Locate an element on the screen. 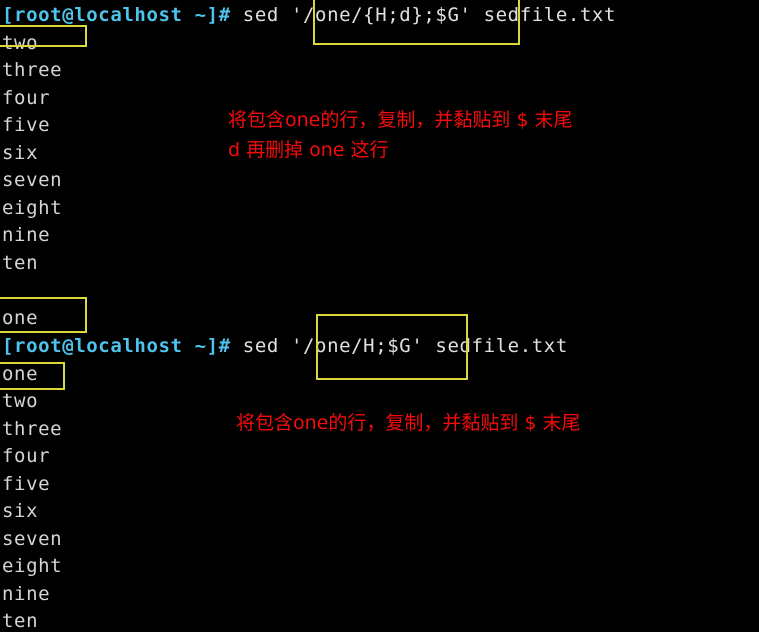 The image size is (759, 632). annotation-2-line-1: 将包含one的行，复制，并黏贴到 $ 末尾 is located at coordinates (408, 423).